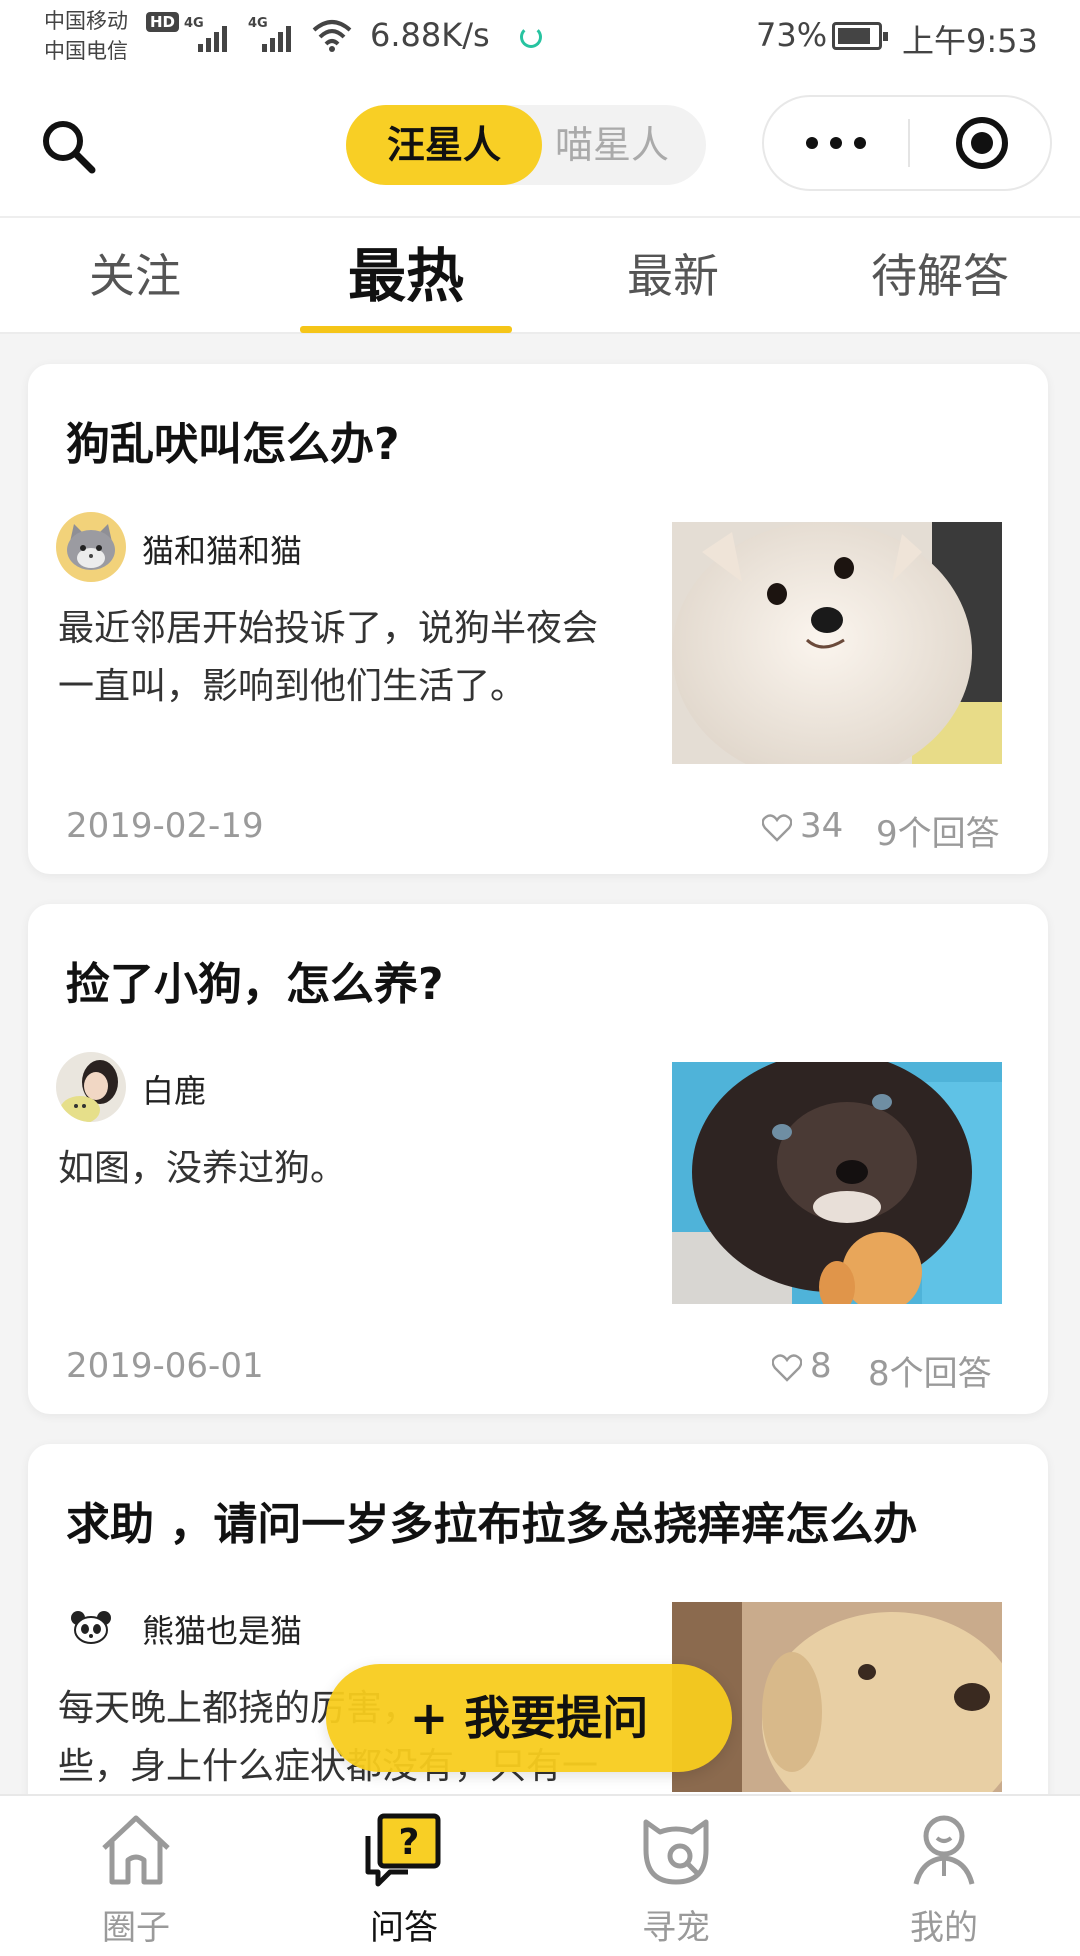  What do you see at coordinates (837, 1183) in the screenshot?
I see `dark-puppy-photo` at bounding box center [837, 1183].